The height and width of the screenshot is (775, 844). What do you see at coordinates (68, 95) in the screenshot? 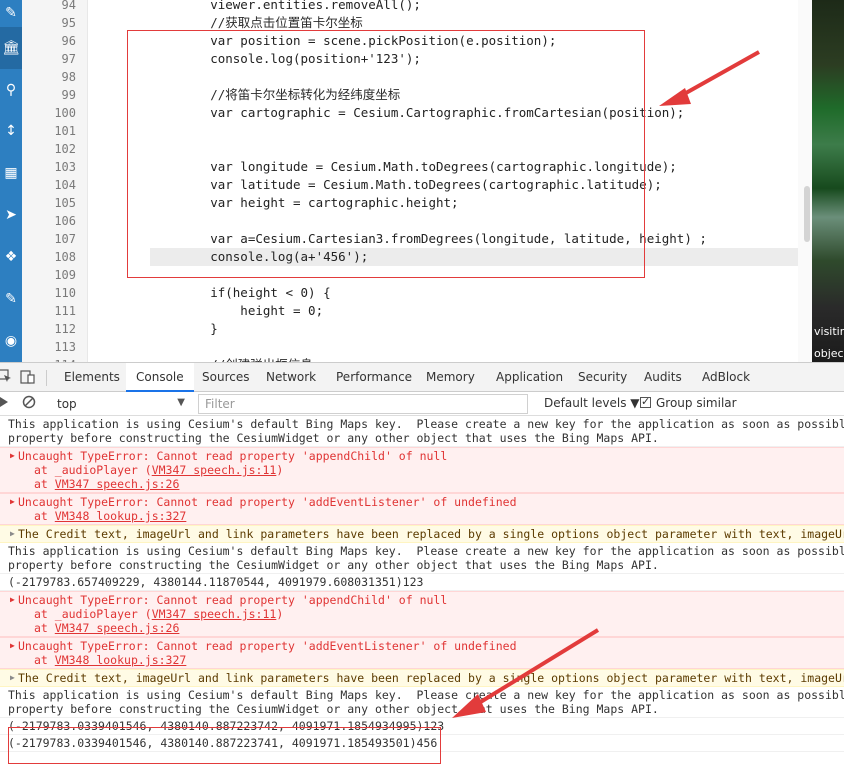
I see `line-number: 99` at bounding box center [68, 95].